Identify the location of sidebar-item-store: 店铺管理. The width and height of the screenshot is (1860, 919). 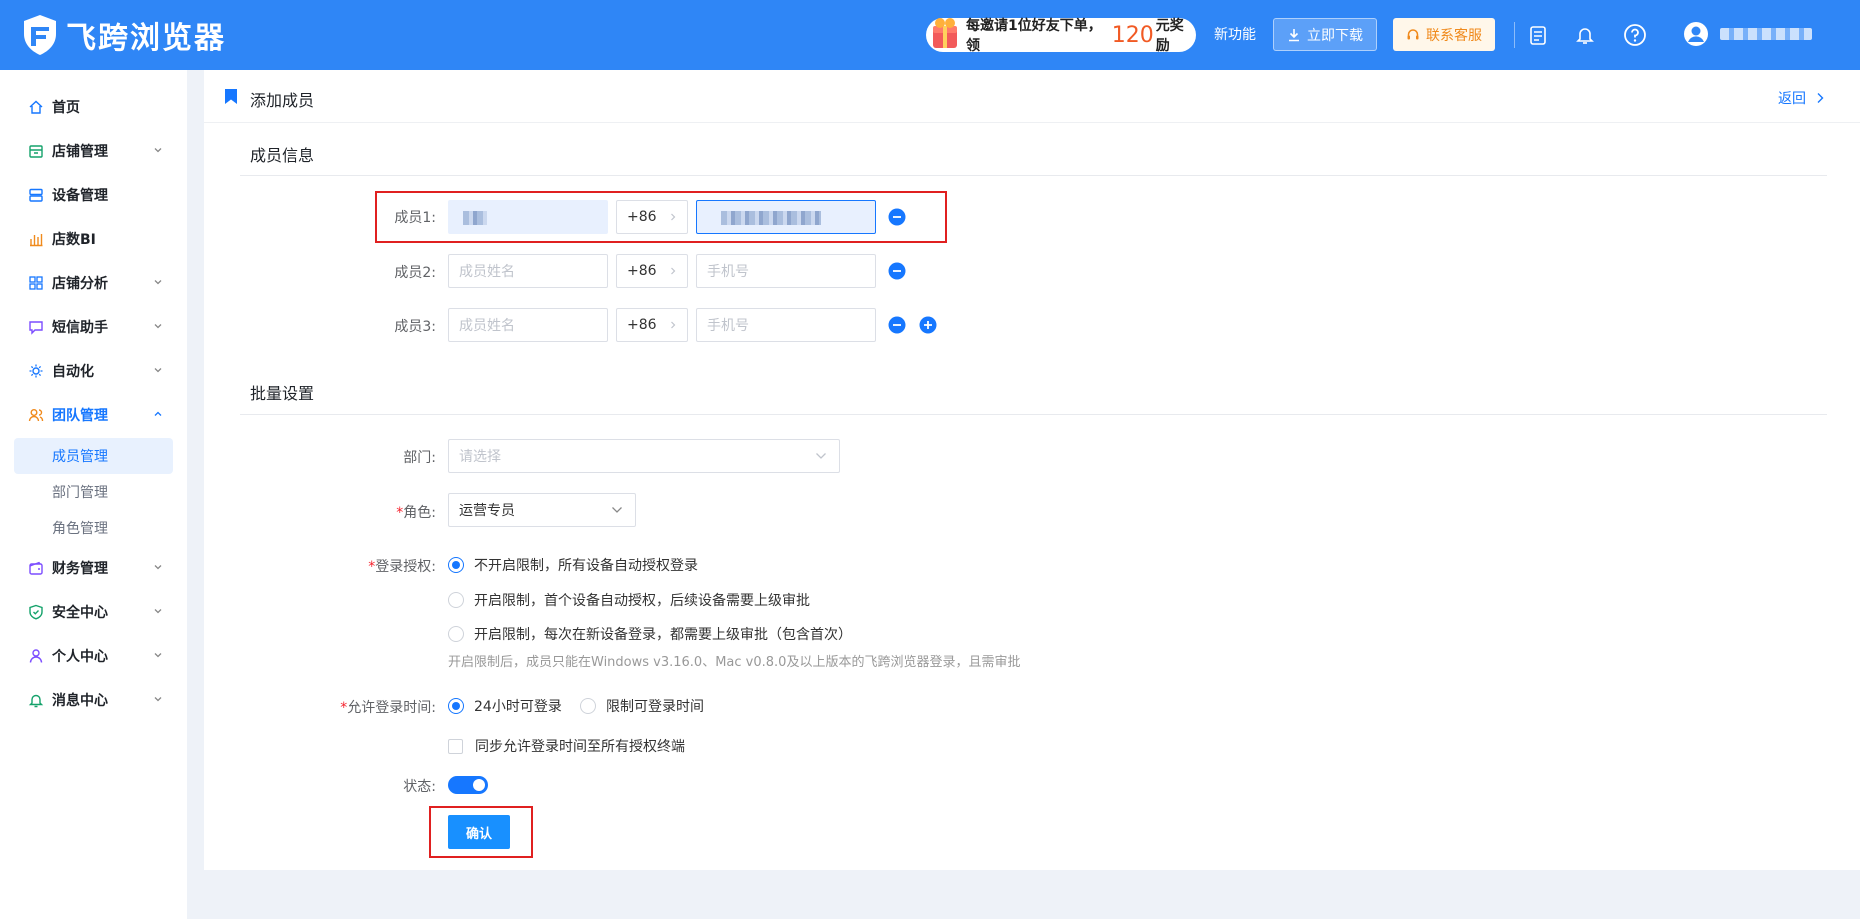
(93, 151).